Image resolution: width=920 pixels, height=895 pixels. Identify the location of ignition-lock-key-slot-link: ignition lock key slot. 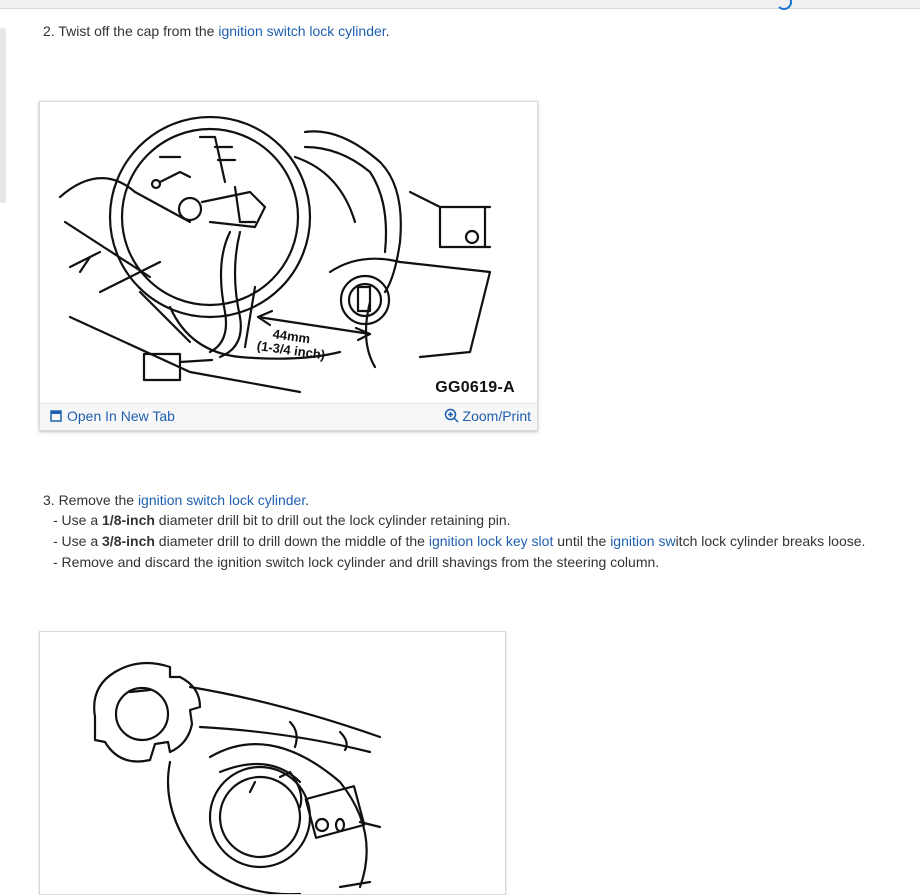
(491, 541).